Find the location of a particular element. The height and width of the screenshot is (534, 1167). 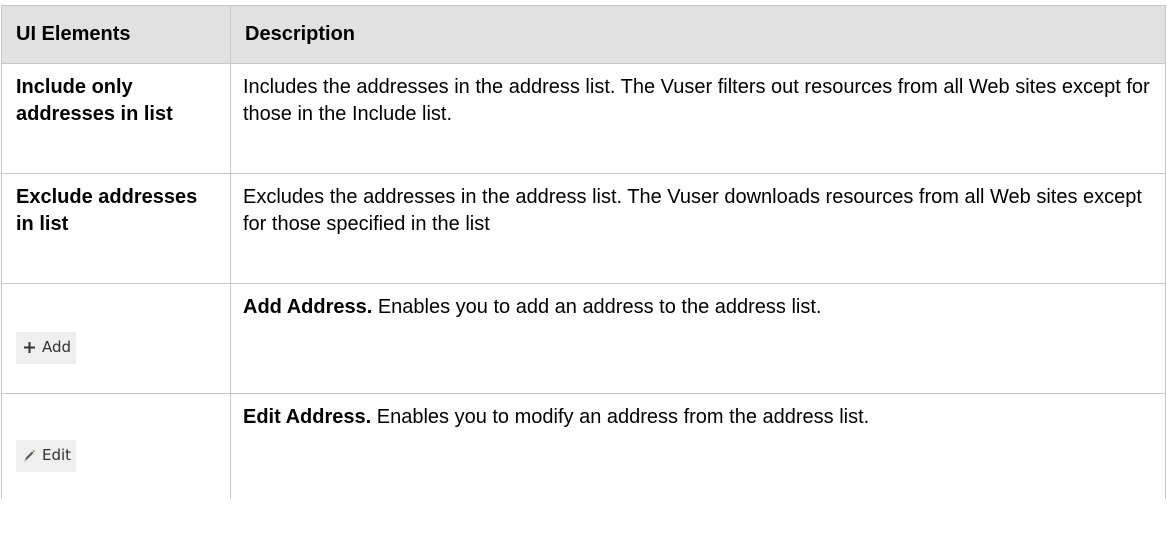

element-include-only-addresses: Include only addresses in list is located at coordinates (116, 118).